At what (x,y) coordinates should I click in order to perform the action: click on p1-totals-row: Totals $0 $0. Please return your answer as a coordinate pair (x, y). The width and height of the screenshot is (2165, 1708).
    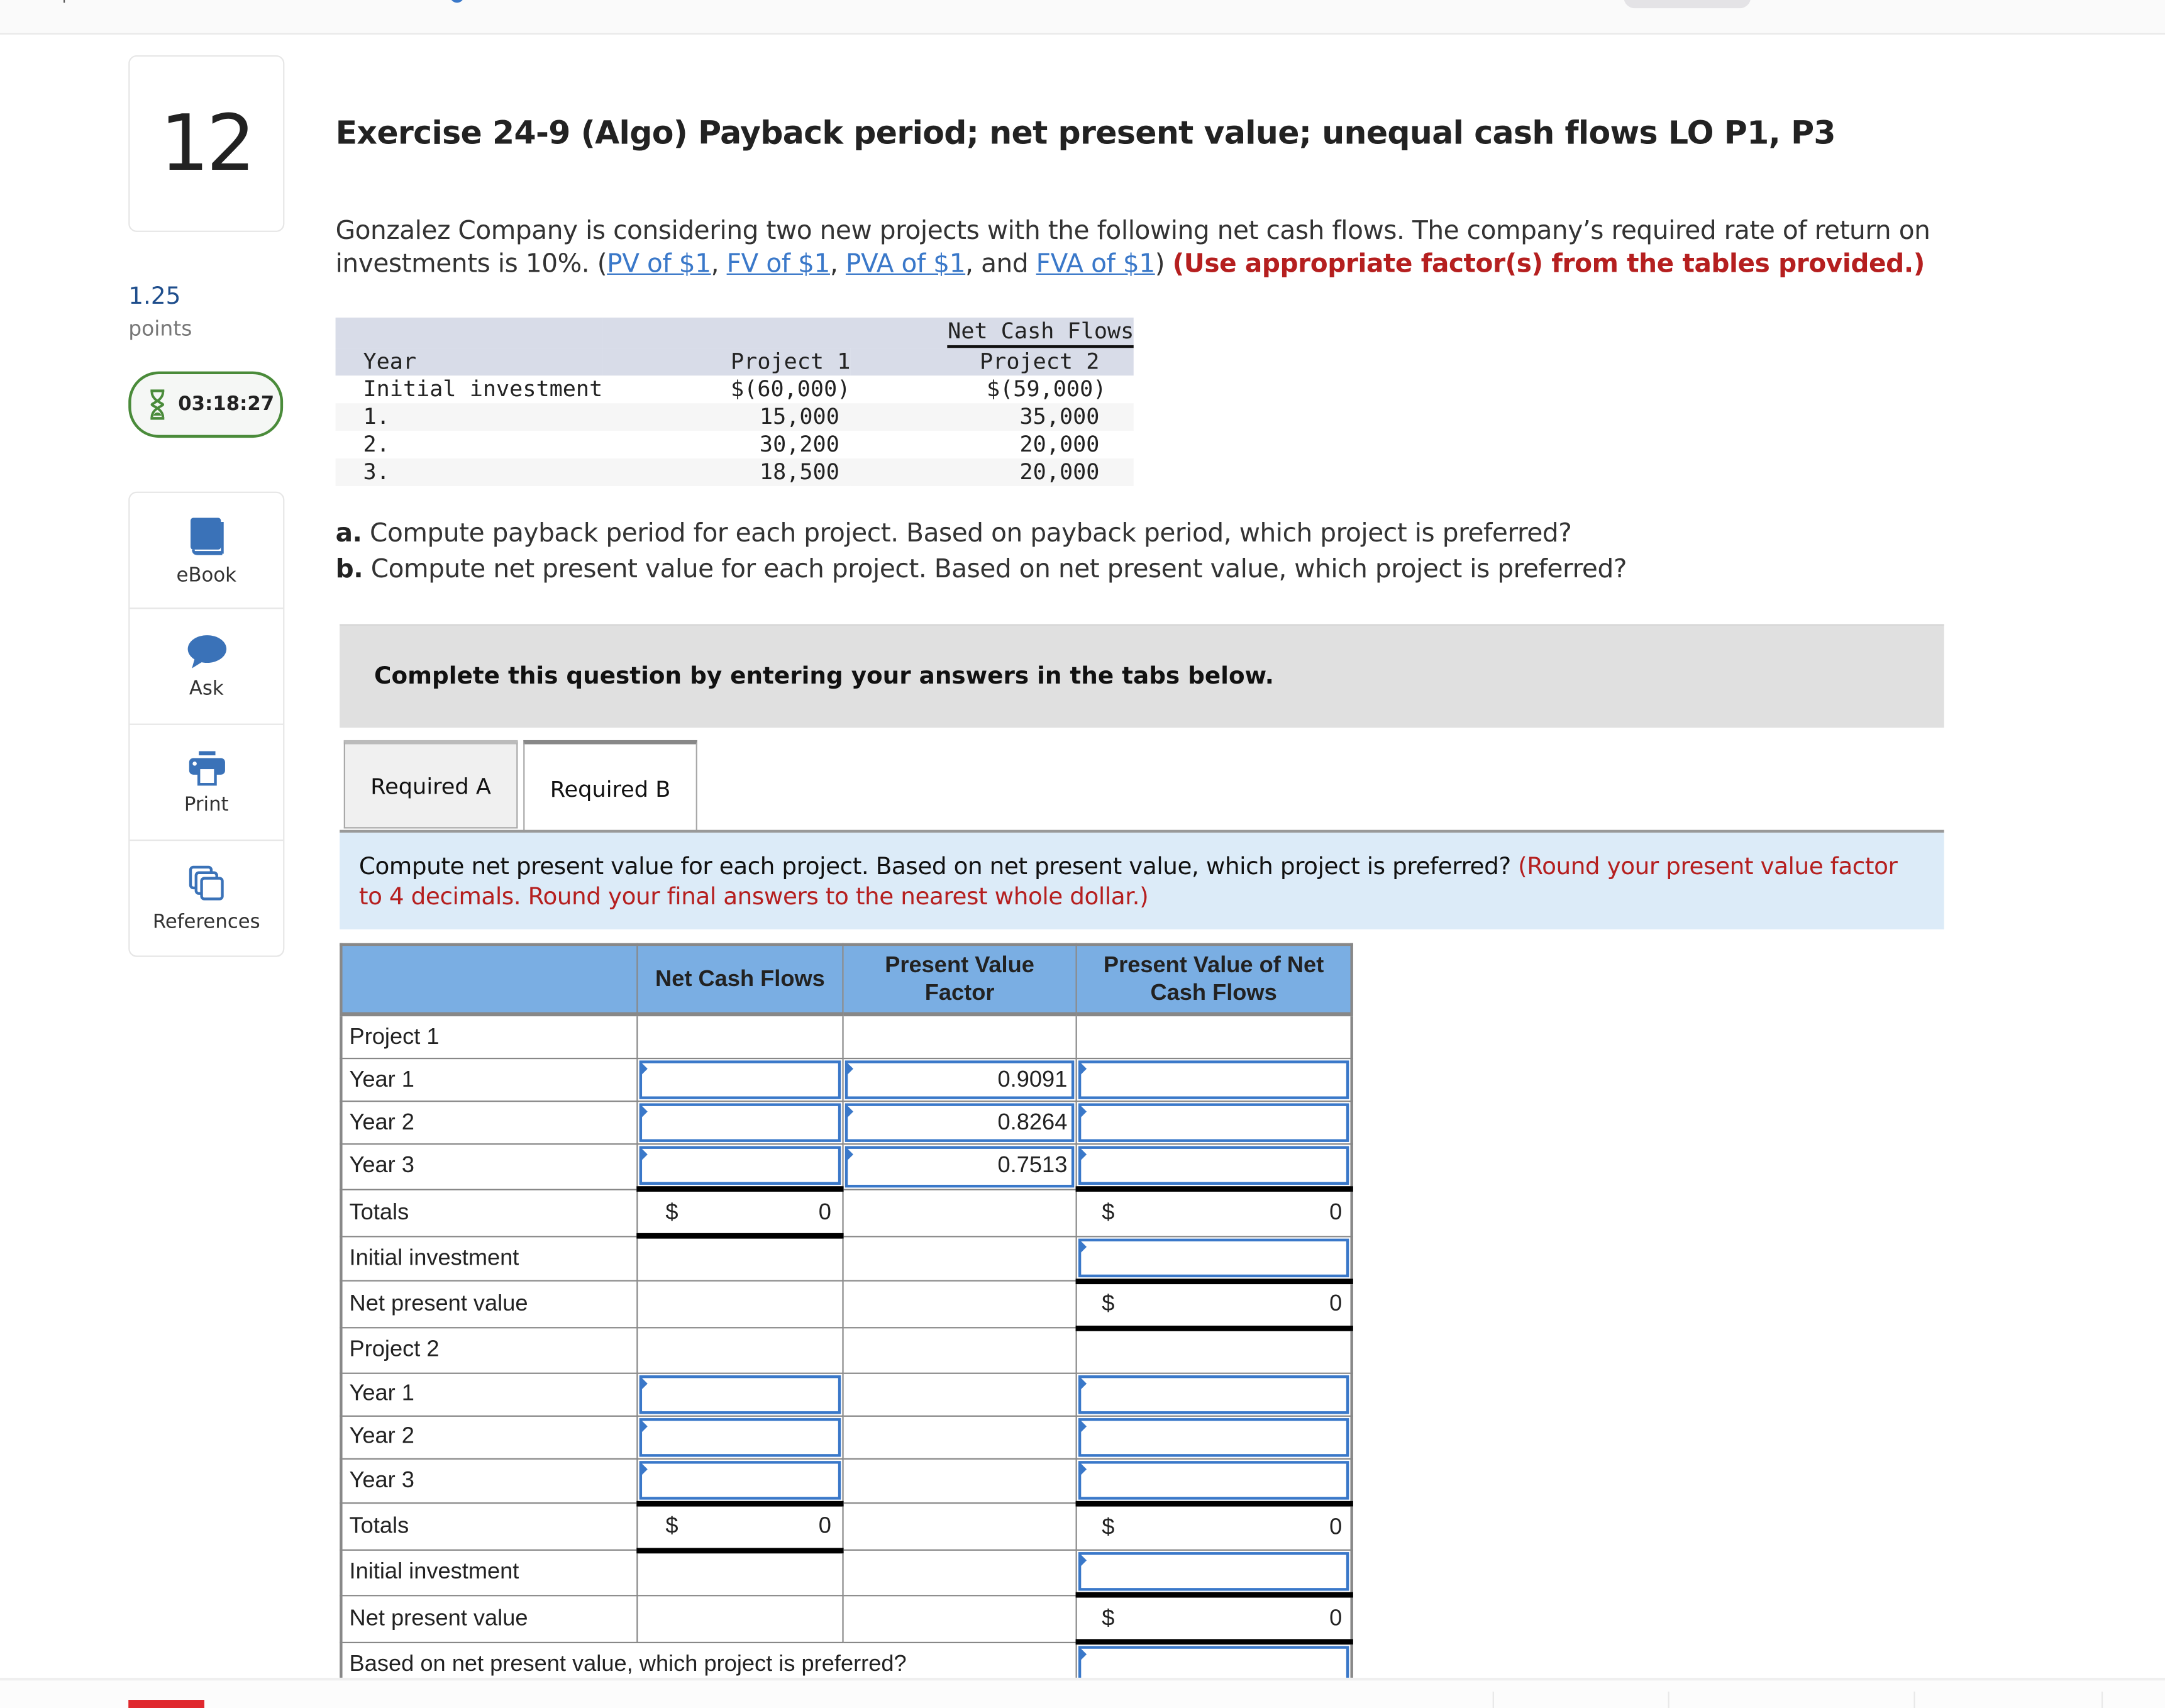
    Looking at the image, I should click on (846, 1213).